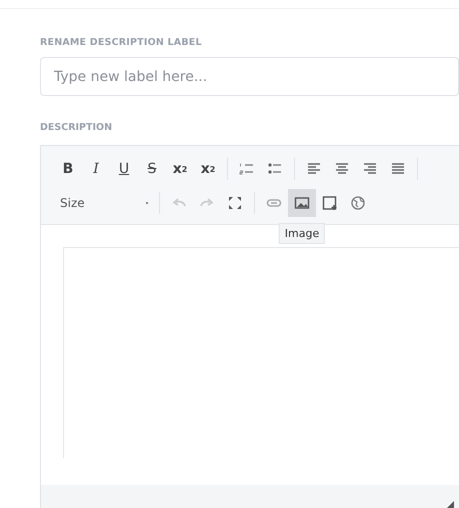 Image resolution: width=459 pixels, height=508 pixels. I want to click on format-button: I, so click(96, 169).